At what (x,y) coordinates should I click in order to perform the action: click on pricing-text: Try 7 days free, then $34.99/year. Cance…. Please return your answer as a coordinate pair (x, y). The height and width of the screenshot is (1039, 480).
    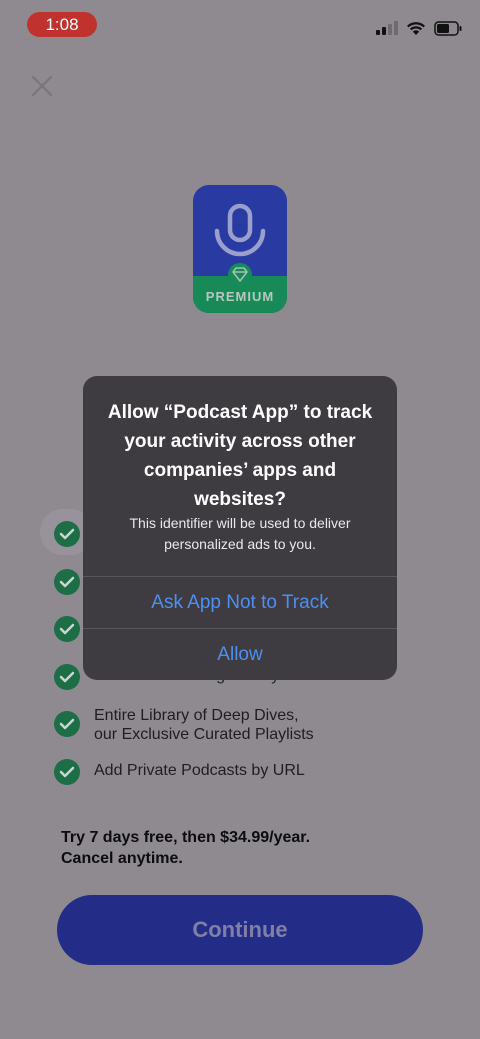
    Looking at the image, I should click on (185, 848).